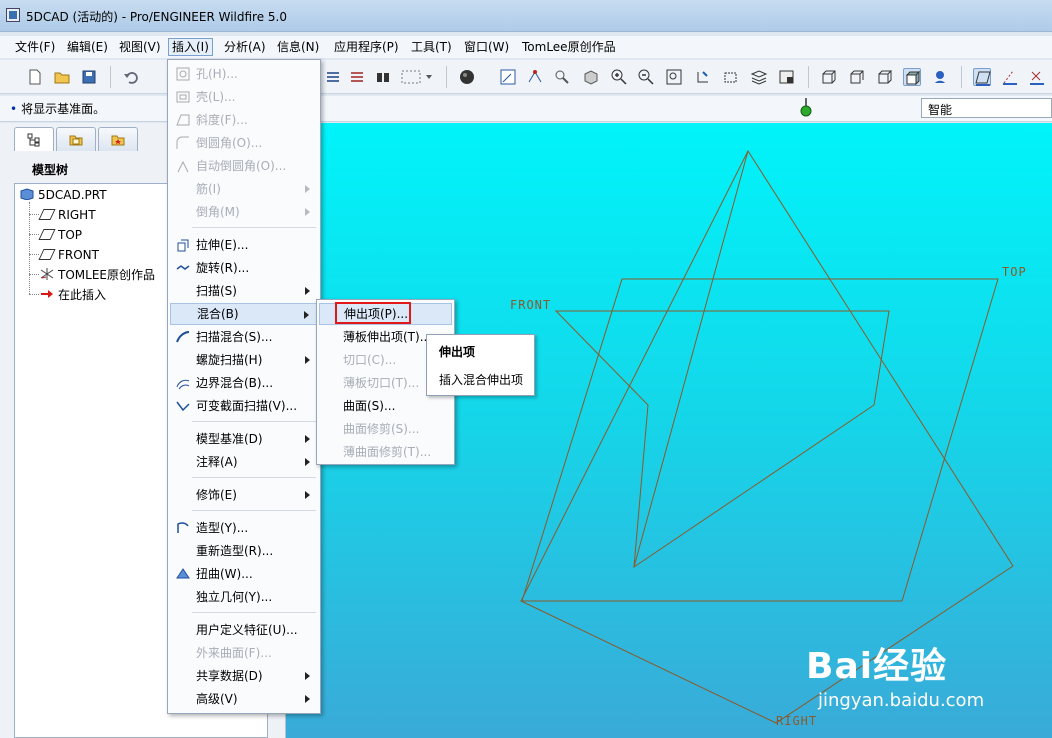  I want to click on tree-item-label: TOP, so click(70, 235).